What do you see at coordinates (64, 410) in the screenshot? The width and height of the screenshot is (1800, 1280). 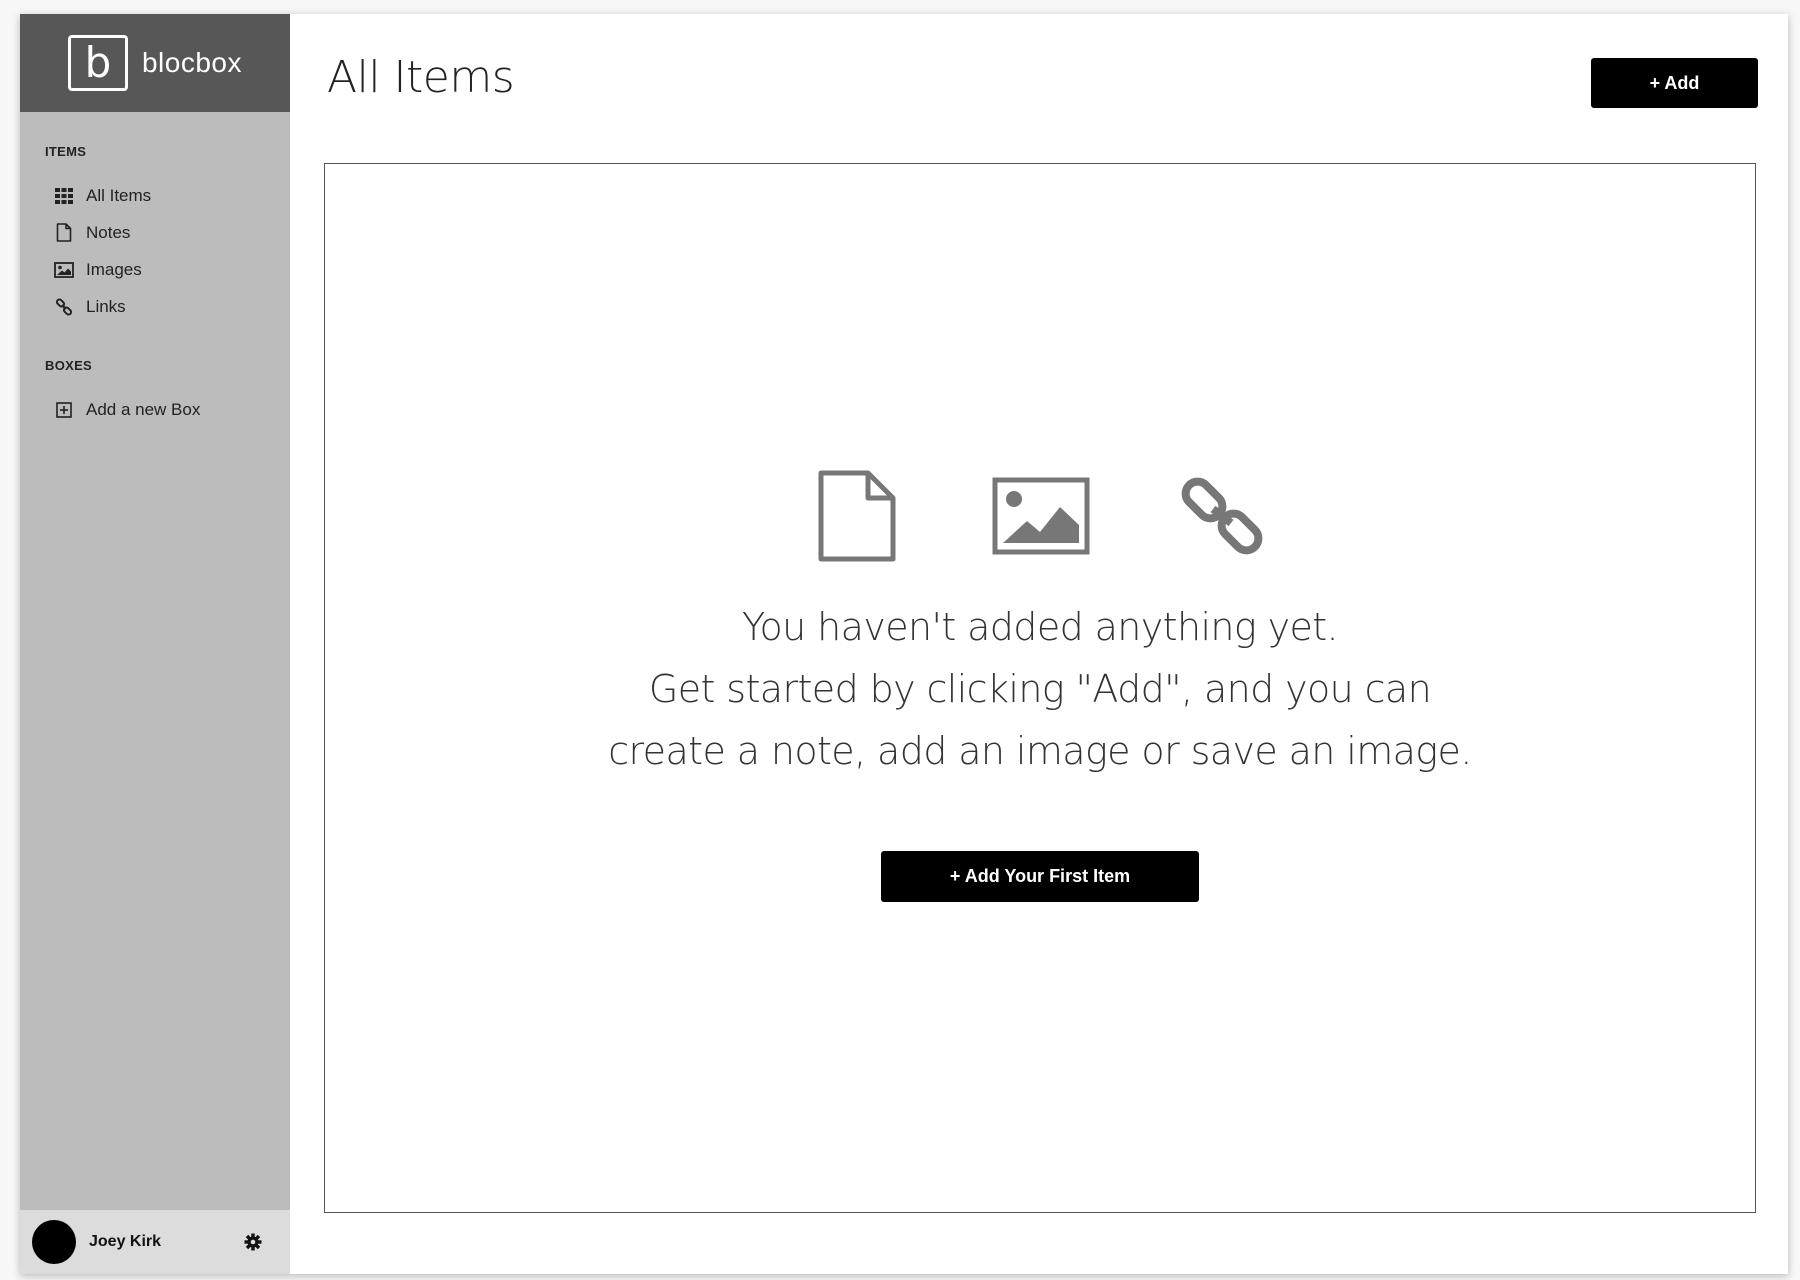 I see `plus-square-icon` at bounding box center [64, 410].